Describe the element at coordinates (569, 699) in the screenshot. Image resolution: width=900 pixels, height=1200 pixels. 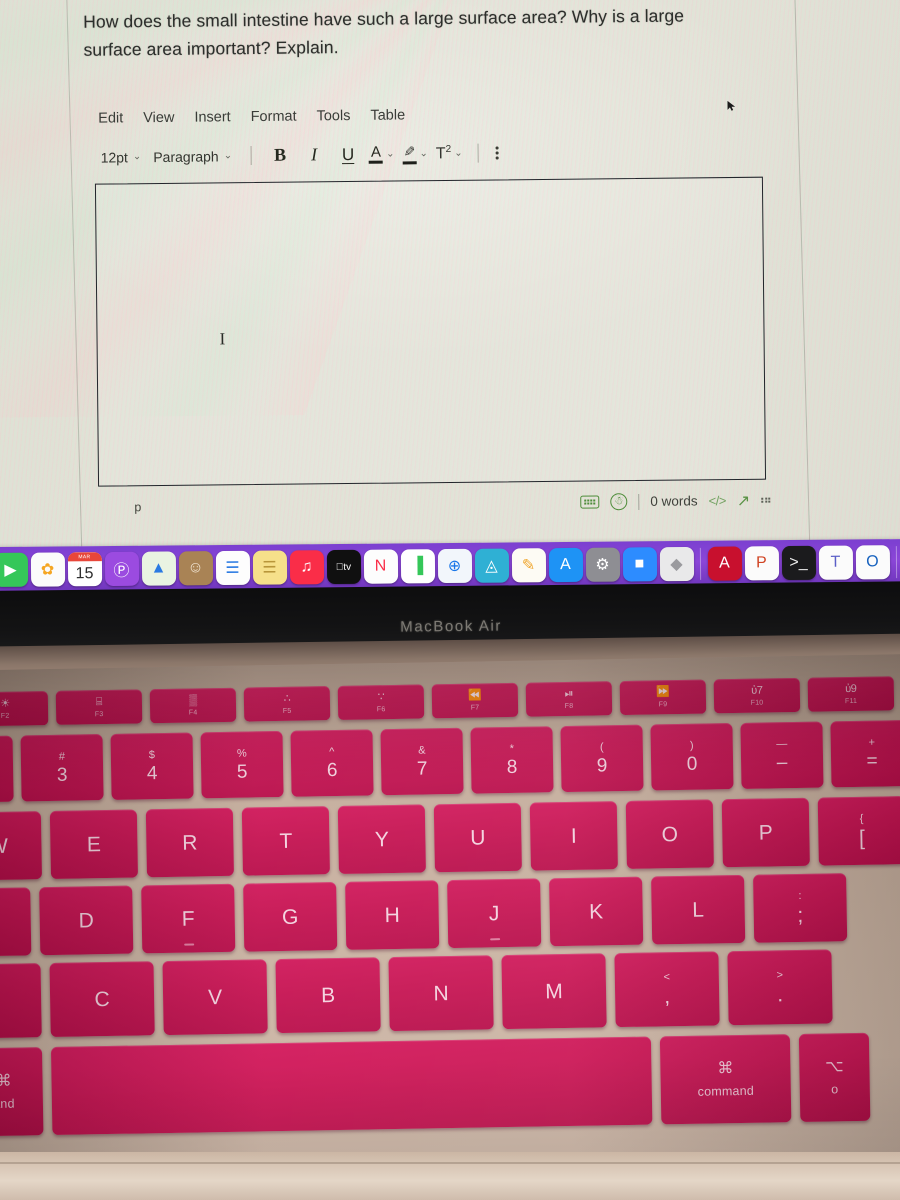
I see `key-f8: ⏯ F8` at that location.